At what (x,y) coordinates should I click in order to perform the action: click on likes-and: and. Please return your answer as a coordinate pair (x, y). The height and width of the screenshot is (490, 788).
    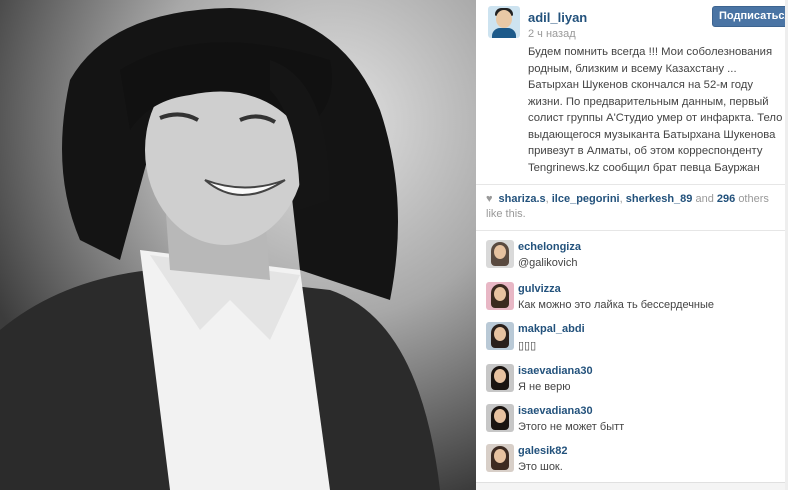
    Looking at the image, I should click on (704, 199).